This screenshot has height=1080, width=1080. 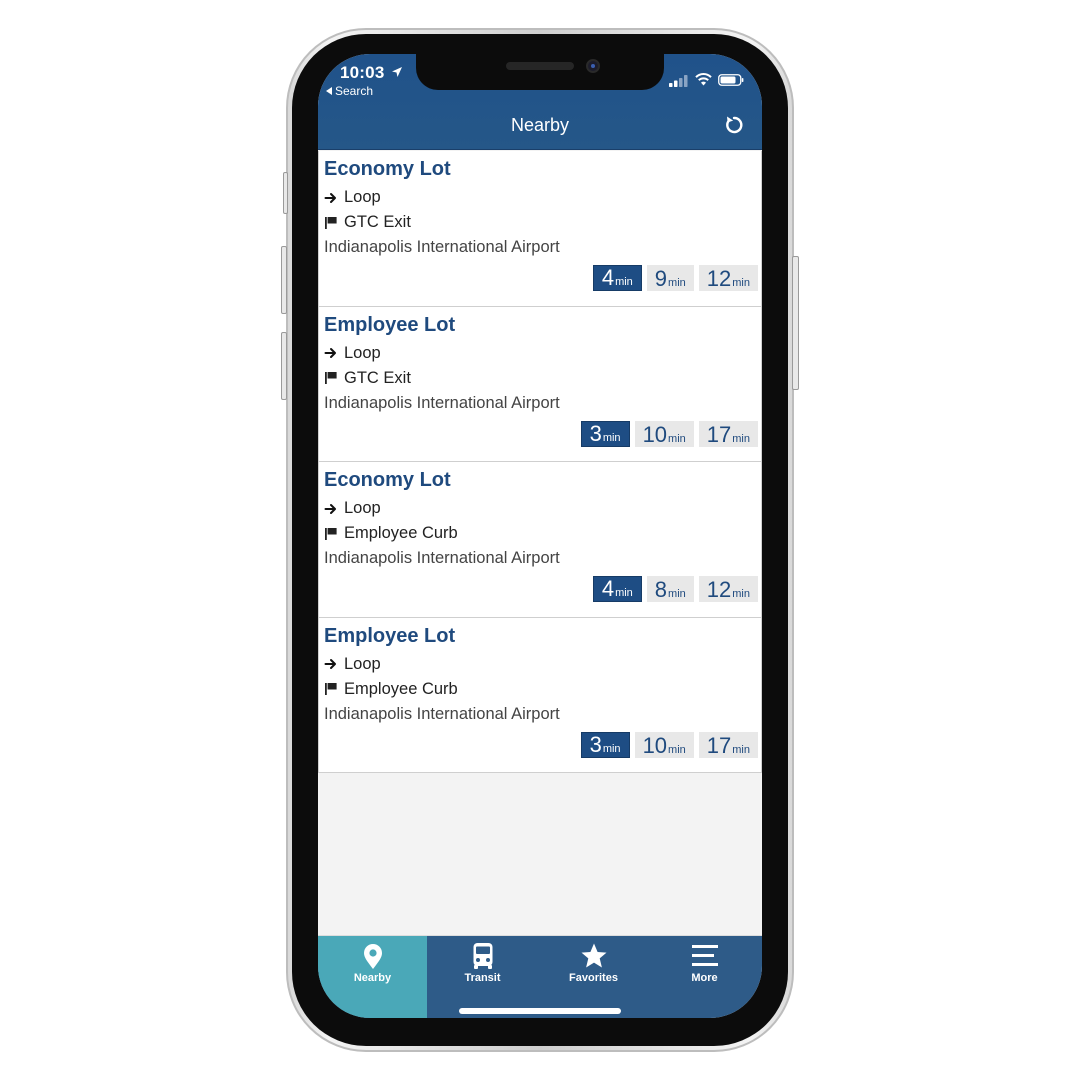 I want to click on arrival-time-chip: 8 min, so click(x=670, y=589).